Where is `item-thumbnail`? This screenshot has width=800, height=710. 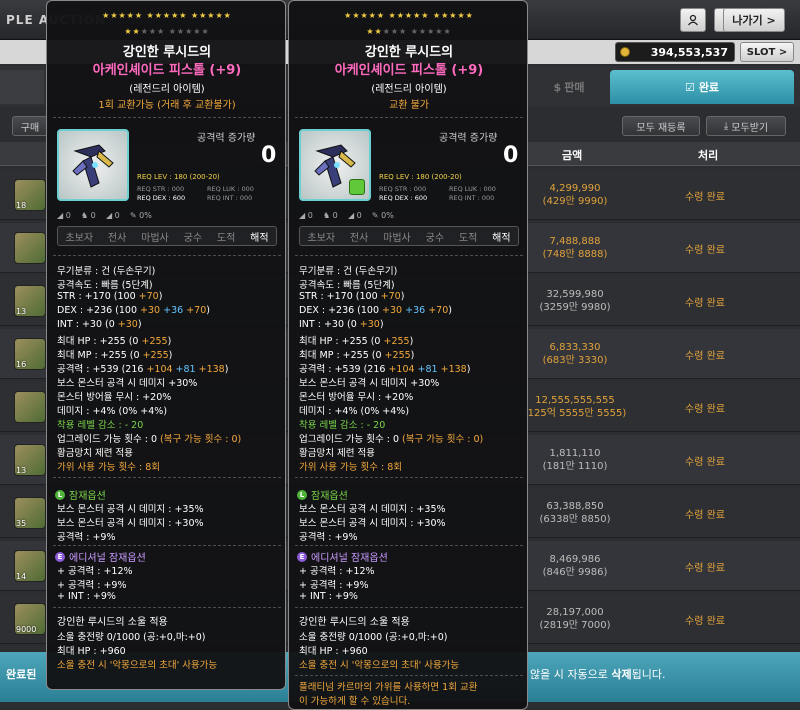
item-thumbnail is located at coordinates (30, 248).